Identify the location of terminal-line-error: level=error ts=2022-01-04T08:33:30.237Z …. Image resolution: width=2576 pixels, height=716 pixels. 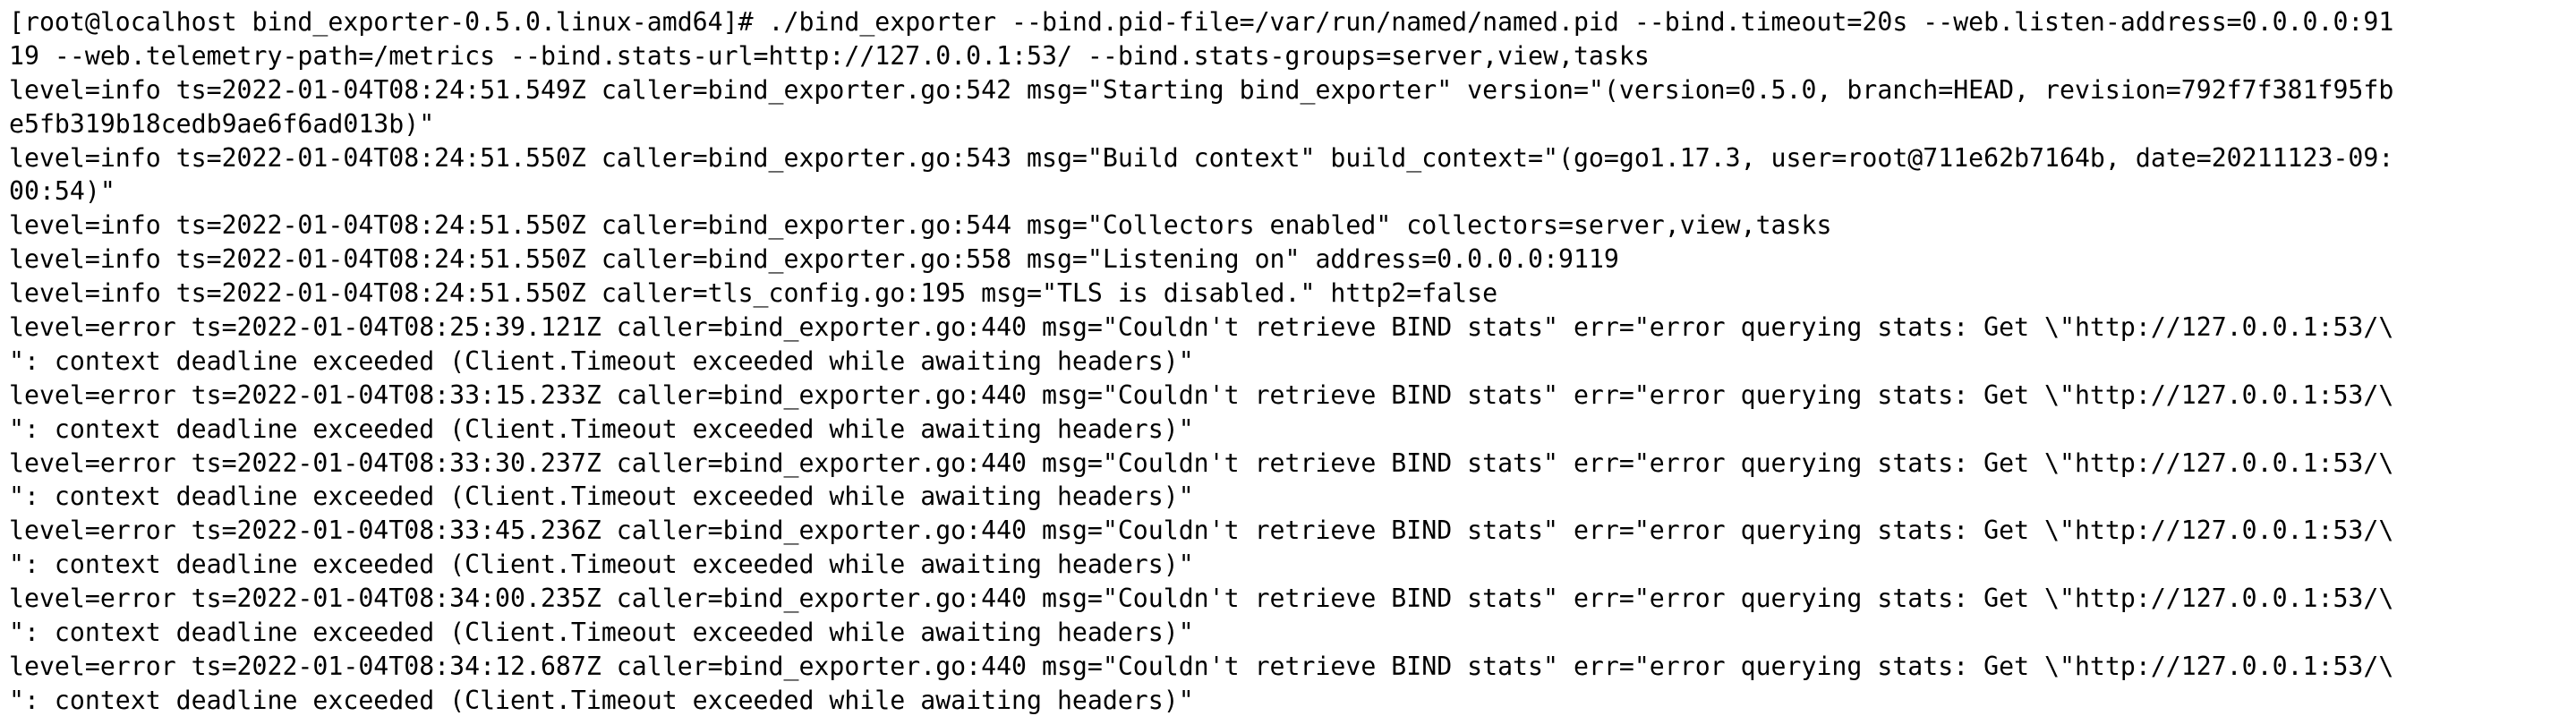
(1201, 463).